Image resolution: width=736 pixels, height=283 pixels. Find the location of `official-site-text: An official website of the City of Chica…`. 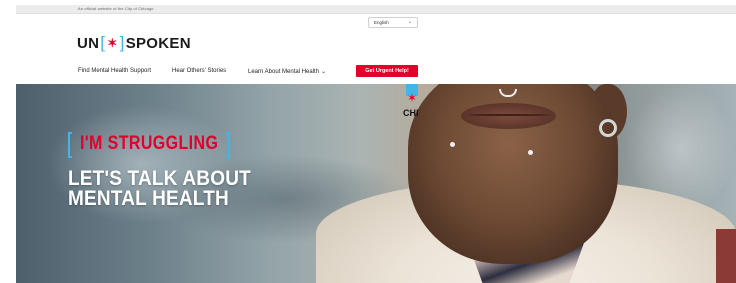

official-site-text: An official website of the City of Chica… is located at coordinates (116, 8).